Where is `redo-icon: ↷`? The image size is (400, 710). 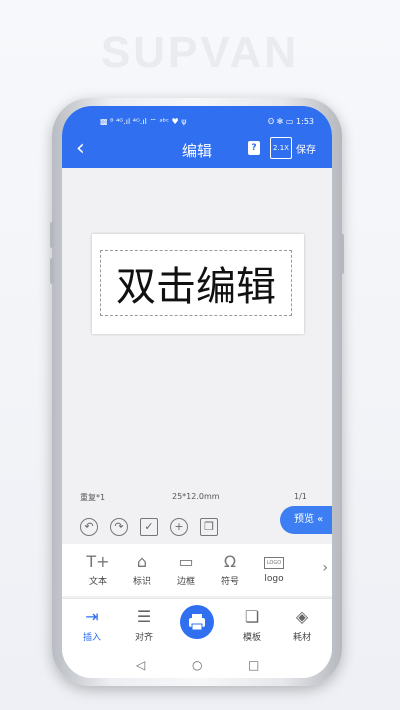
redo-icon: ↷ is located at coordinates (119, 527).